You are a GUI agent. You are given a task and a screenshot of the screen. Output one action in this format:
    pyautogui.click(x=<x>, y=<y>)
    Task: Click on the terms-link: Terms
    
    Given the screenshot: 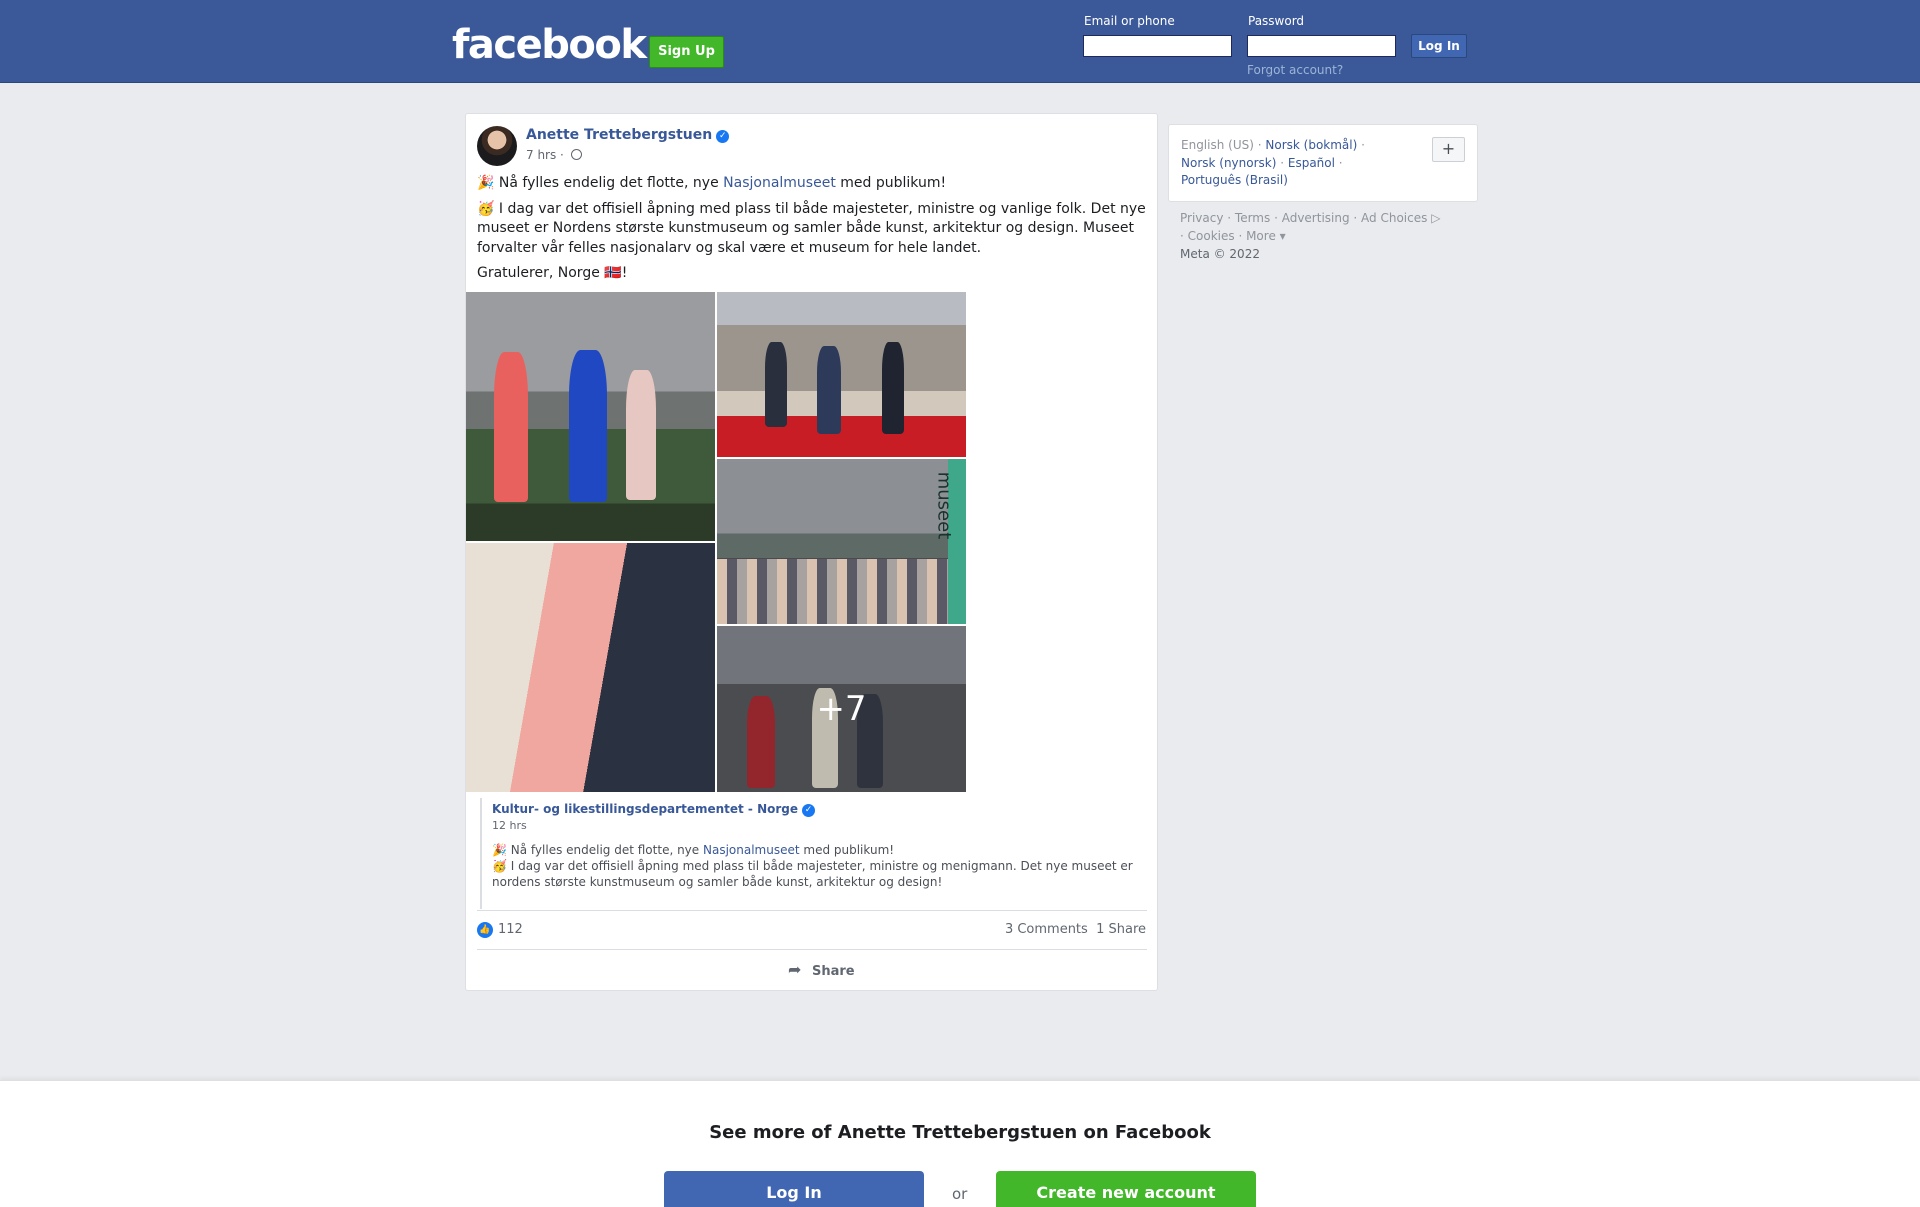 What is the action you would take?
    pyautogui.click(x=1252, y=218)
    